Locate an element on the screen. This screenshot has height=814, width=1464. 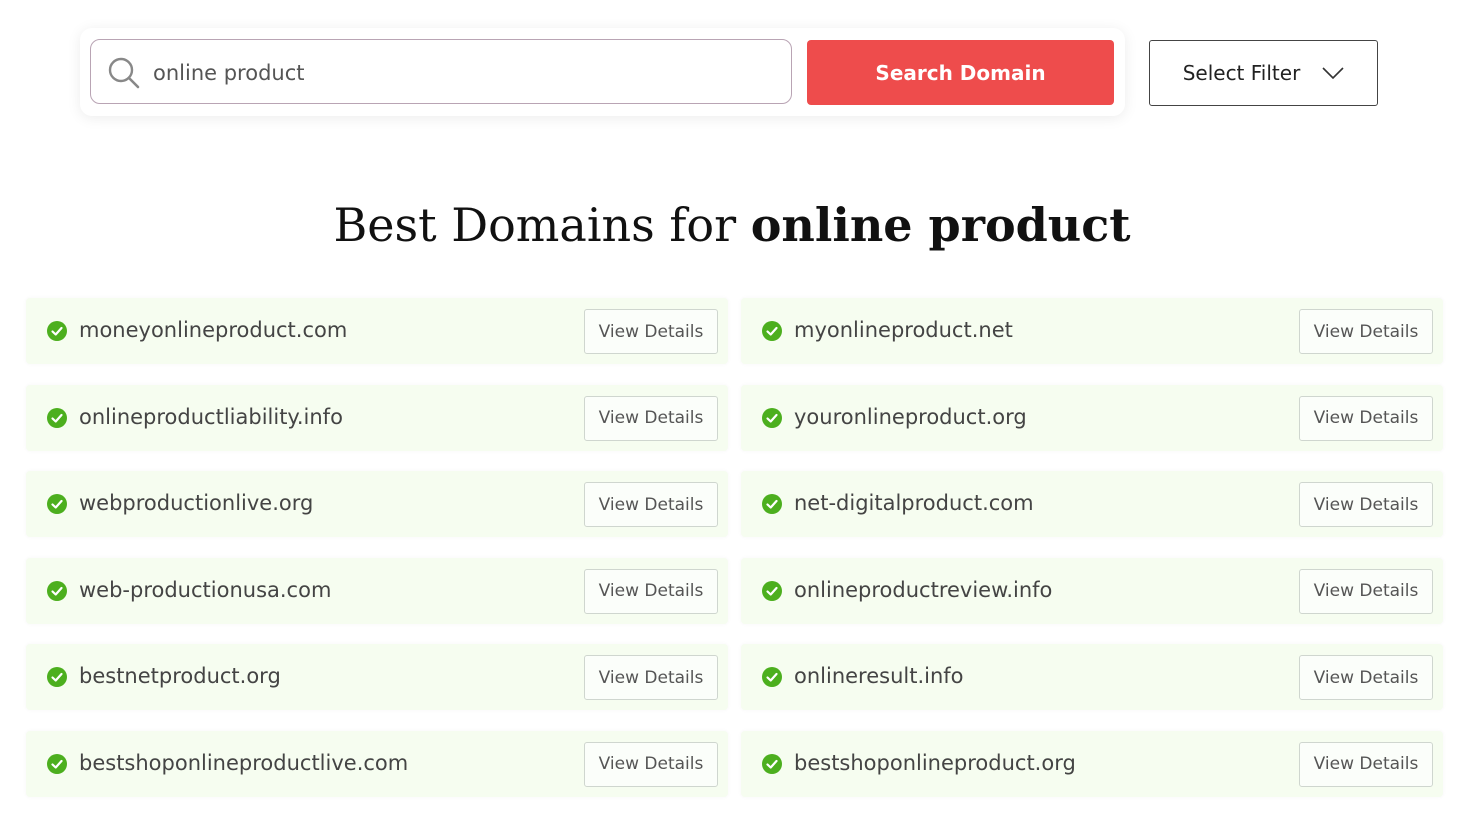
domain-result-row: web-productionusa.com View Details is located at coordinates (377, 590).